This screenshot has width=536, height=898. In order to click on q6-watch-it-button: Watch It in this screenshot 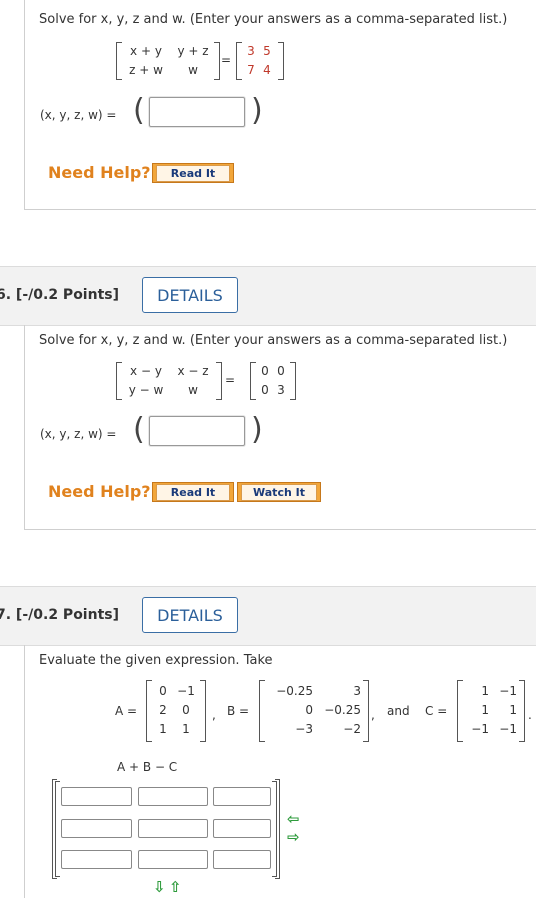, I will do `click(279, 492)`.